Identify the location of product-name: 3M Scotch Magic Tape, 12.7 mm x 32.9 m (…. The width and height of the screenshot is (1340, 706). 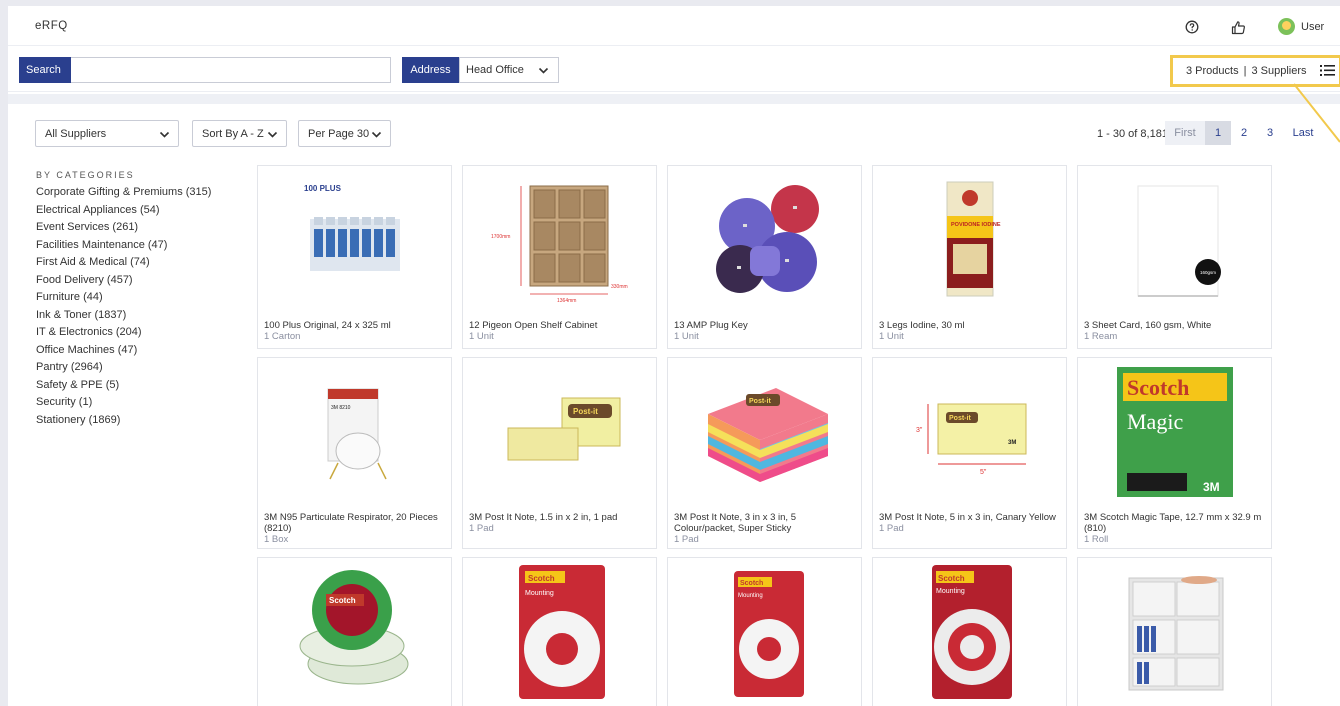
(1173, 523).